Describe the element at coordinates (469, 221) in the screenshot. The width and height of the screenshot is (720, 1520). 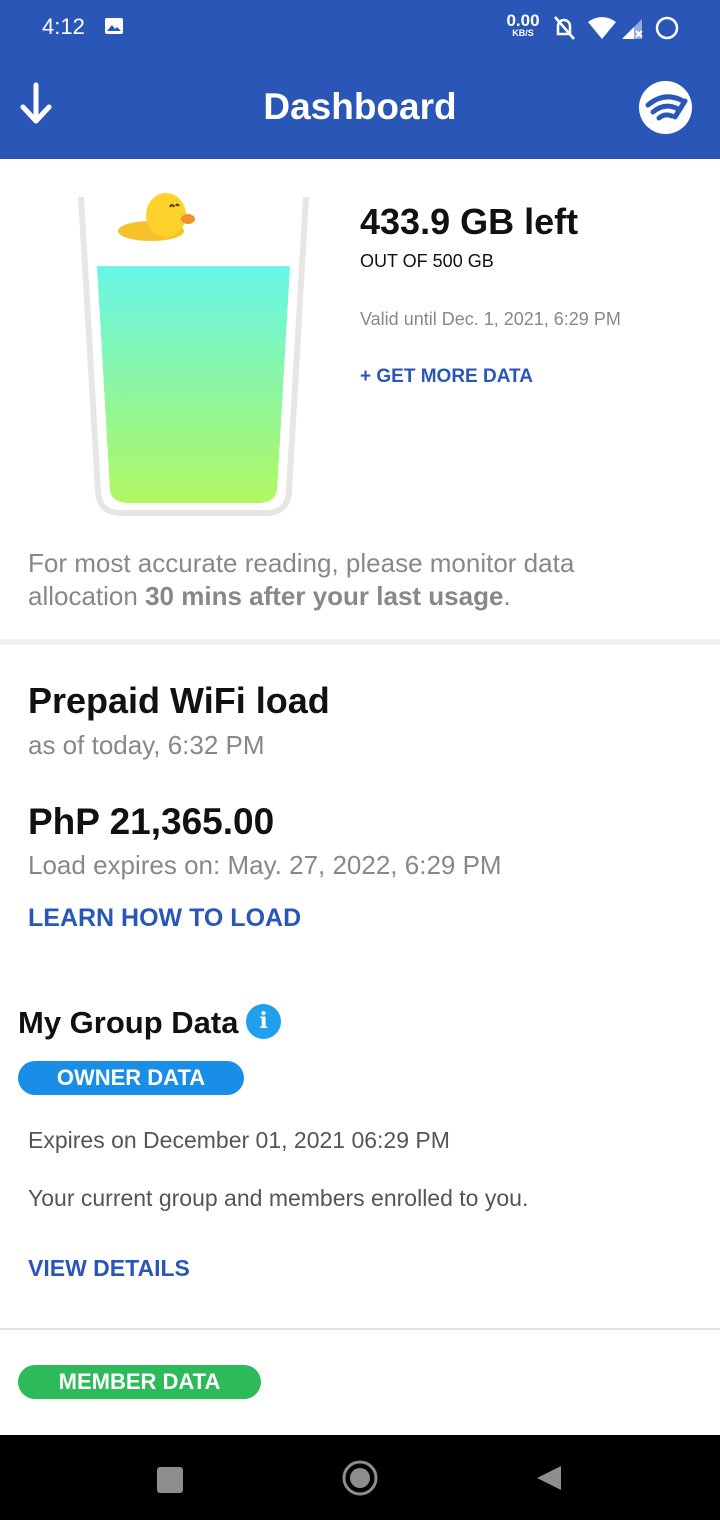
I see `data-remaining: 433.9 GB left` at that location.